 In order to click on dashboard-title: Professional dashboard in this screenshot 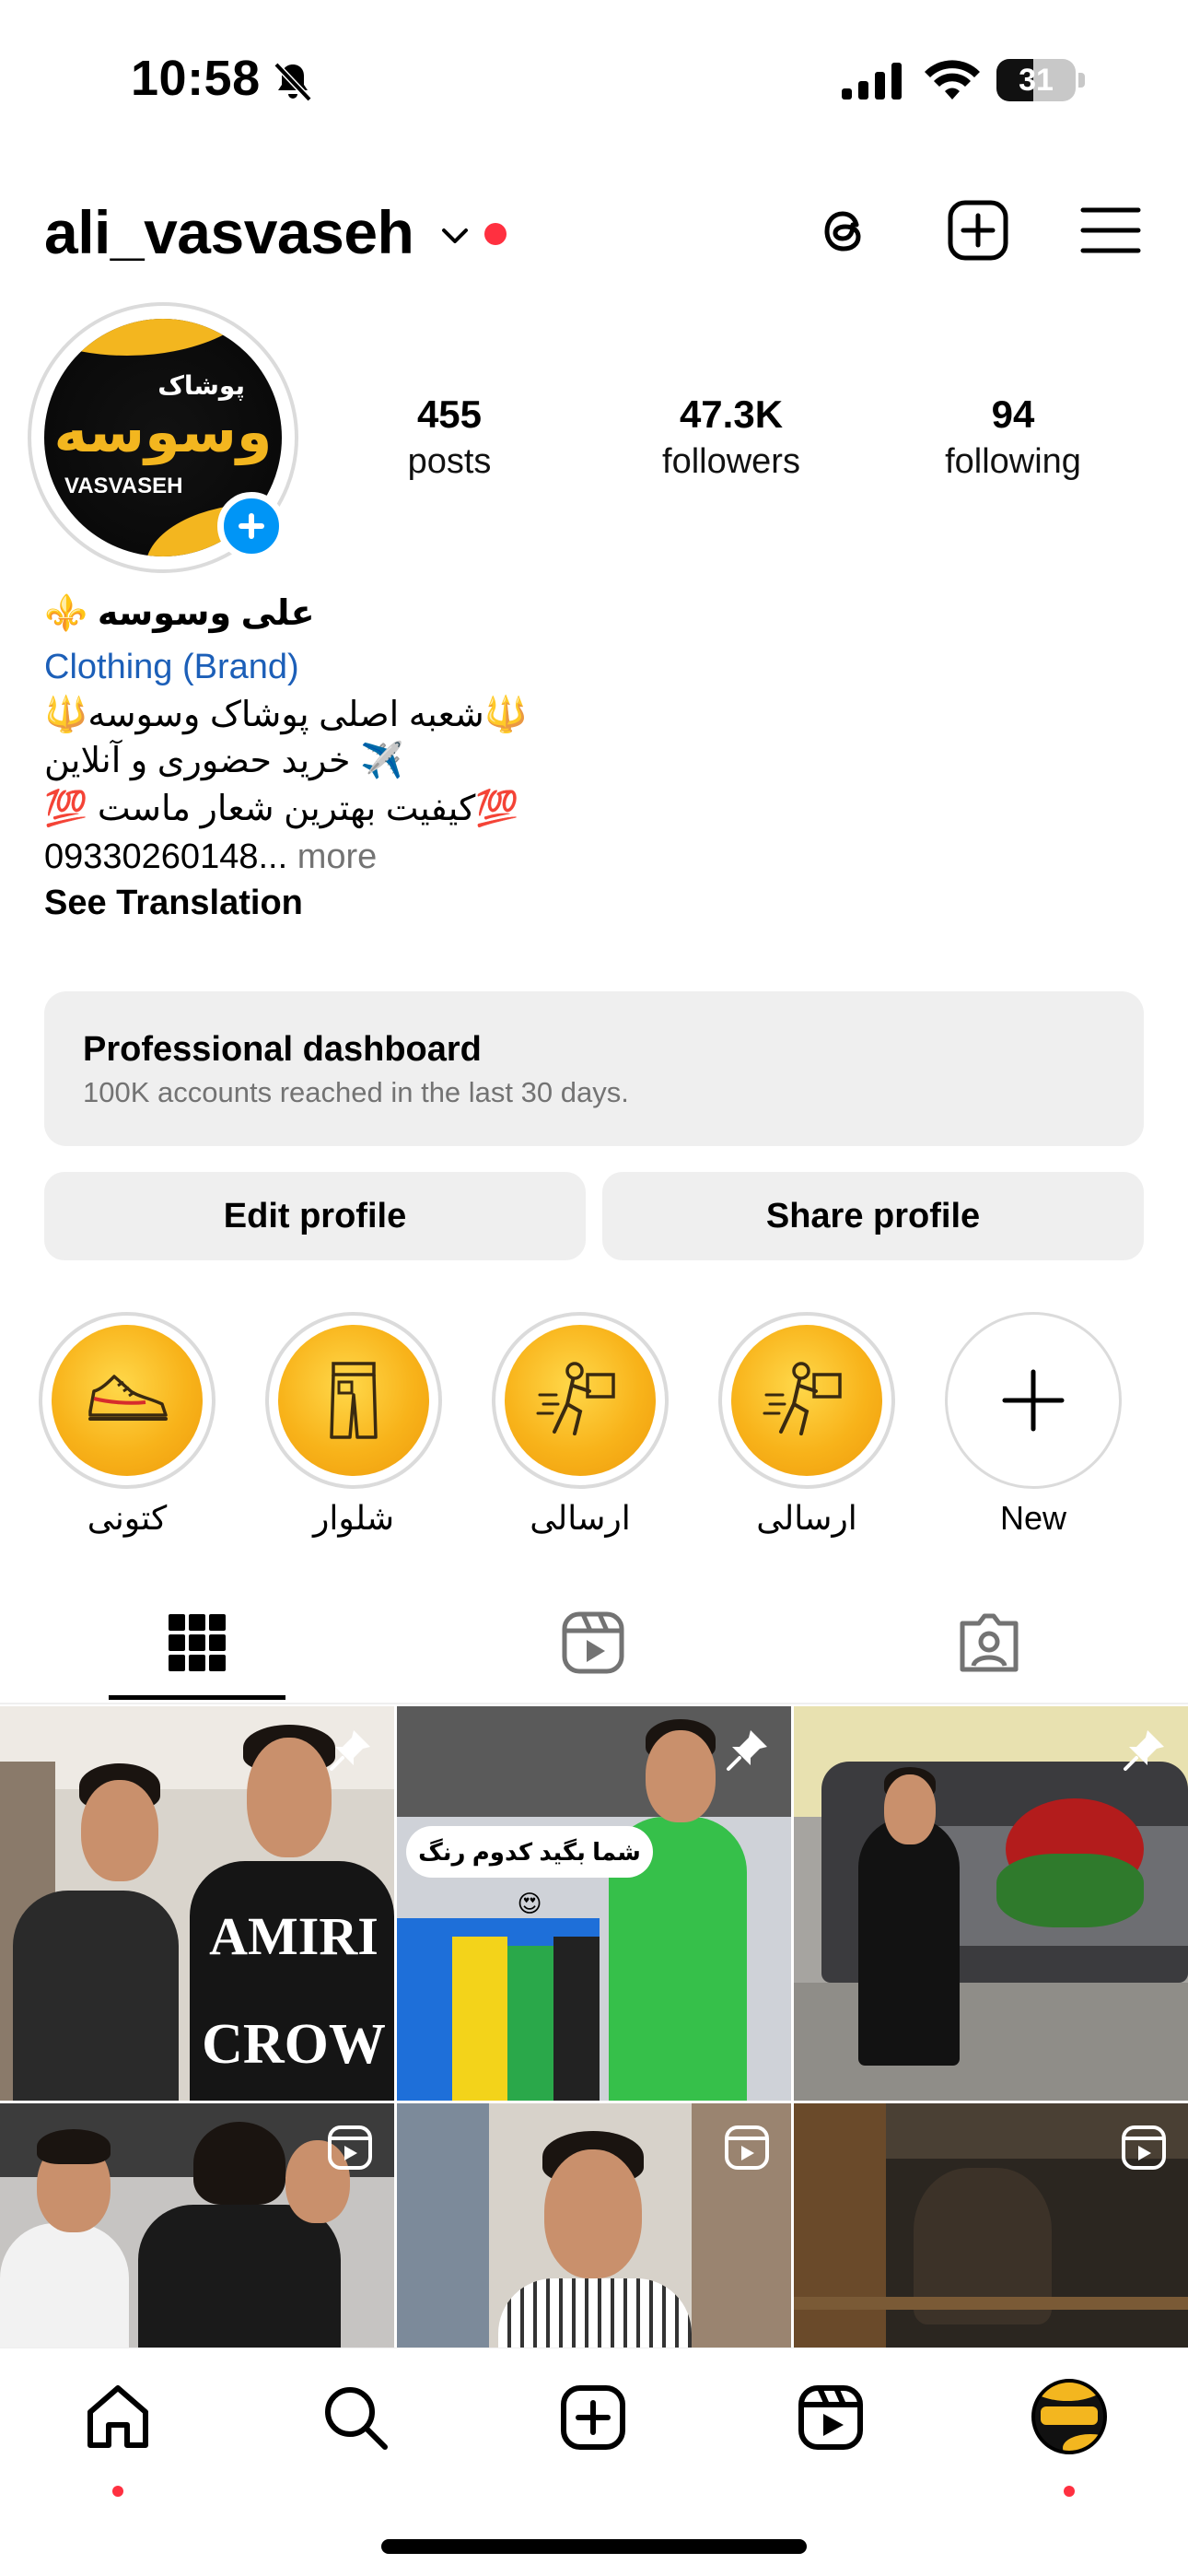, I will do `click(282, 1049)`.